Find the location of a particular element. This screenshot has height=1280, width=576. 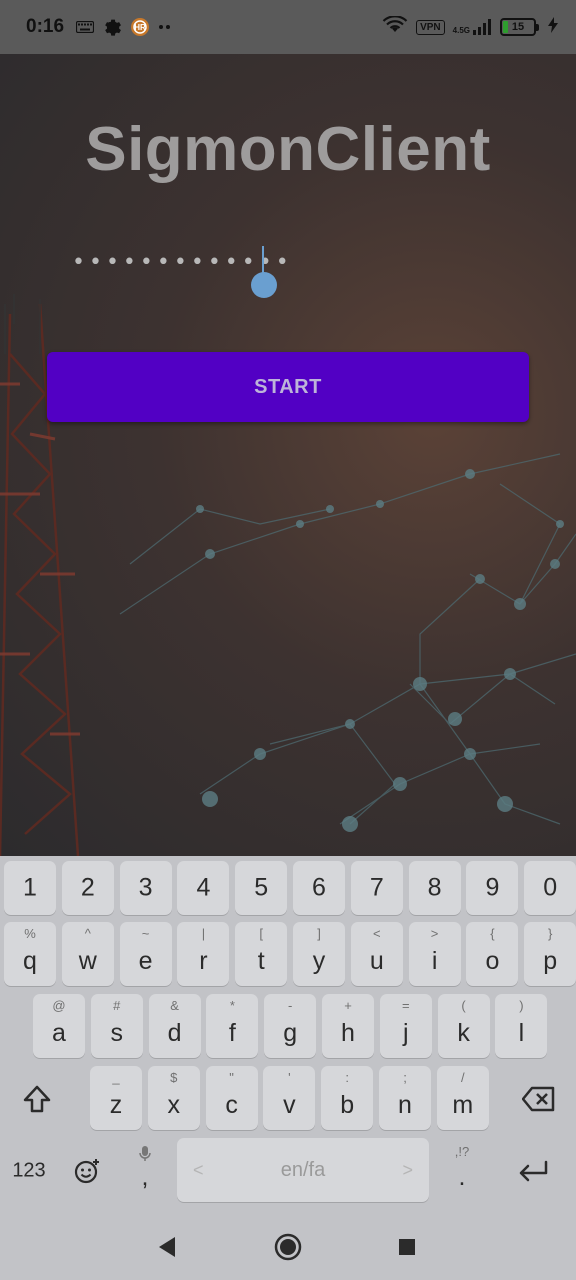

password-input: ••••••••••••• is located at coordinates (282, 271).